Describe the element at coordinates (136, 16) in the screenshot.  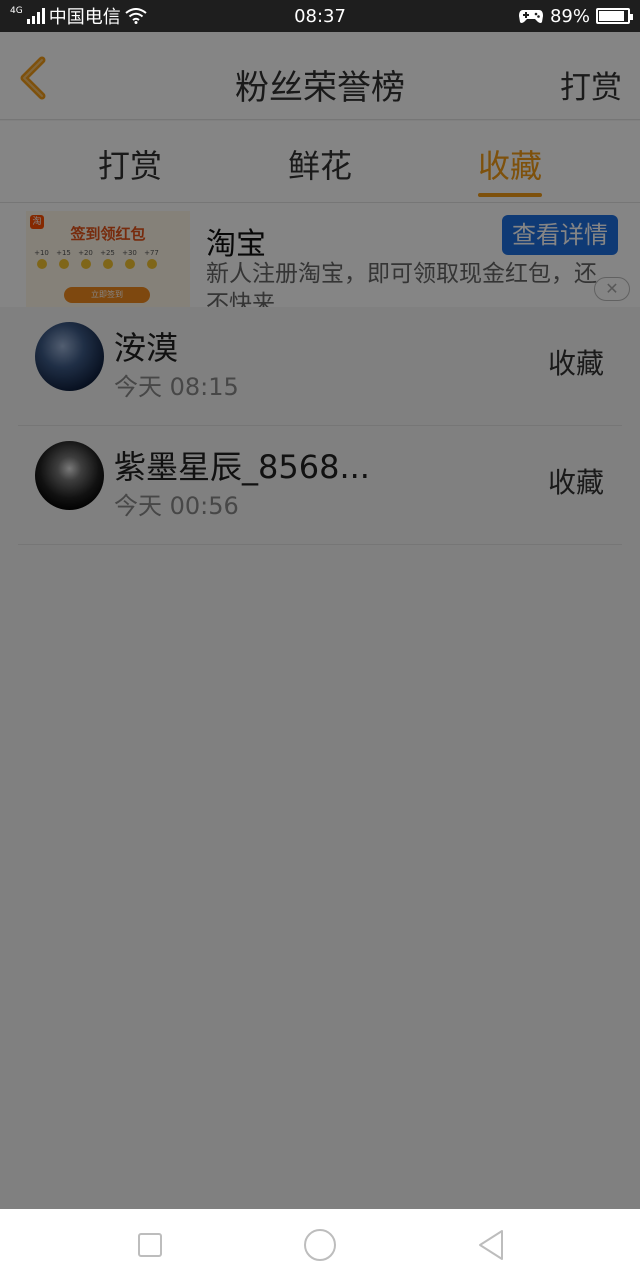
I see `wifi-icon` at that location.